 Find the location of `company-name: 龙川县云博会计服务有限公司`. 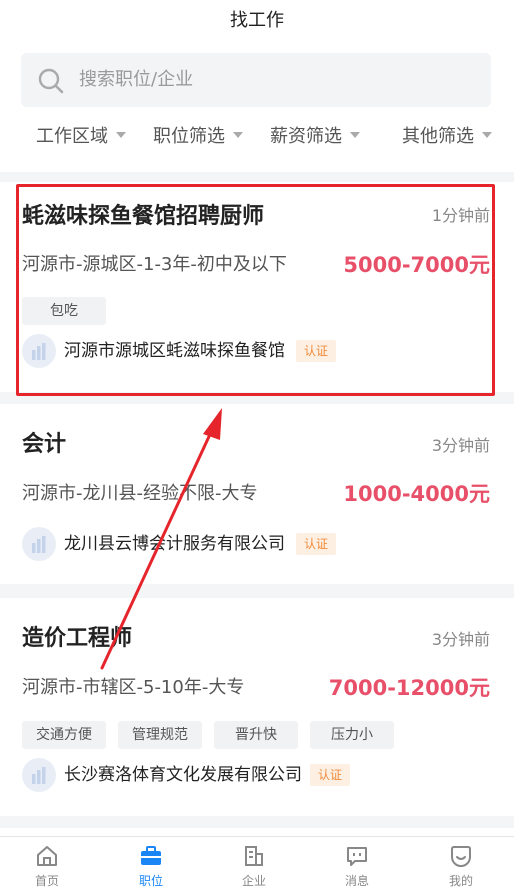

company-name: 龙川县云博会计服务有限公司 is located at coordinates (174, 544).